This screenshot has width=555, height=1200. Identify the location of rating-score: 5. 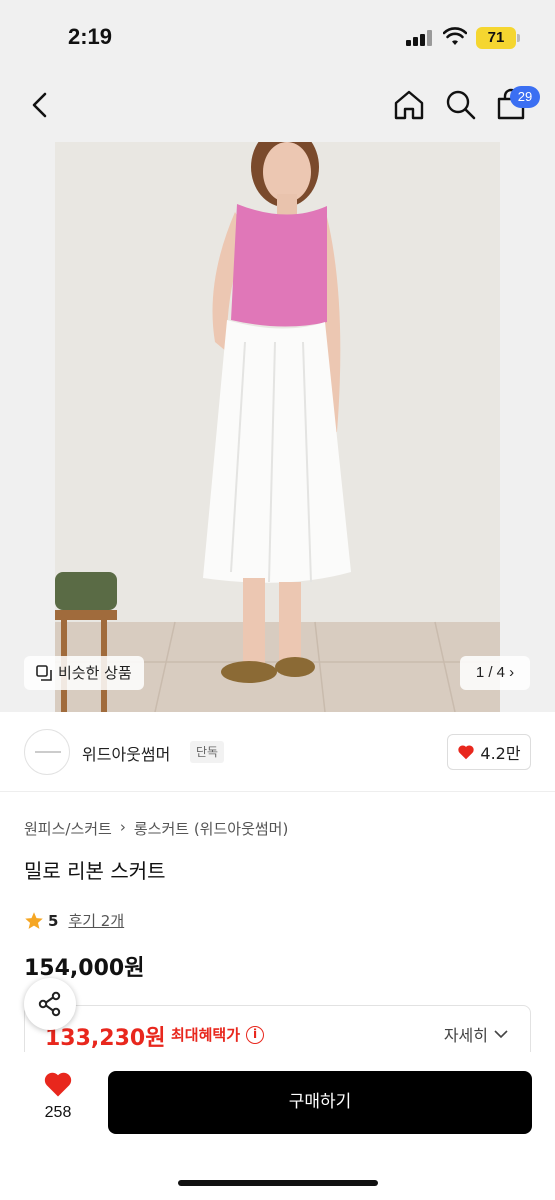
(53, 920).